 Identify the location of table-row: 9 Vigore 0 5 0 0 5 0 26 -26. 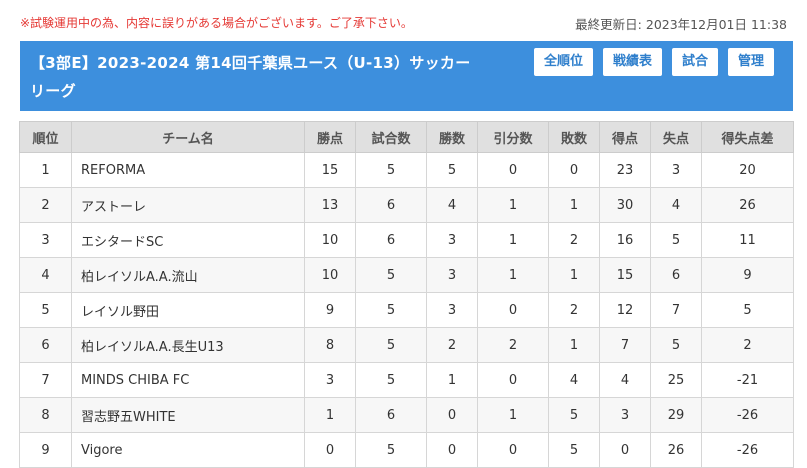
(406, 450).